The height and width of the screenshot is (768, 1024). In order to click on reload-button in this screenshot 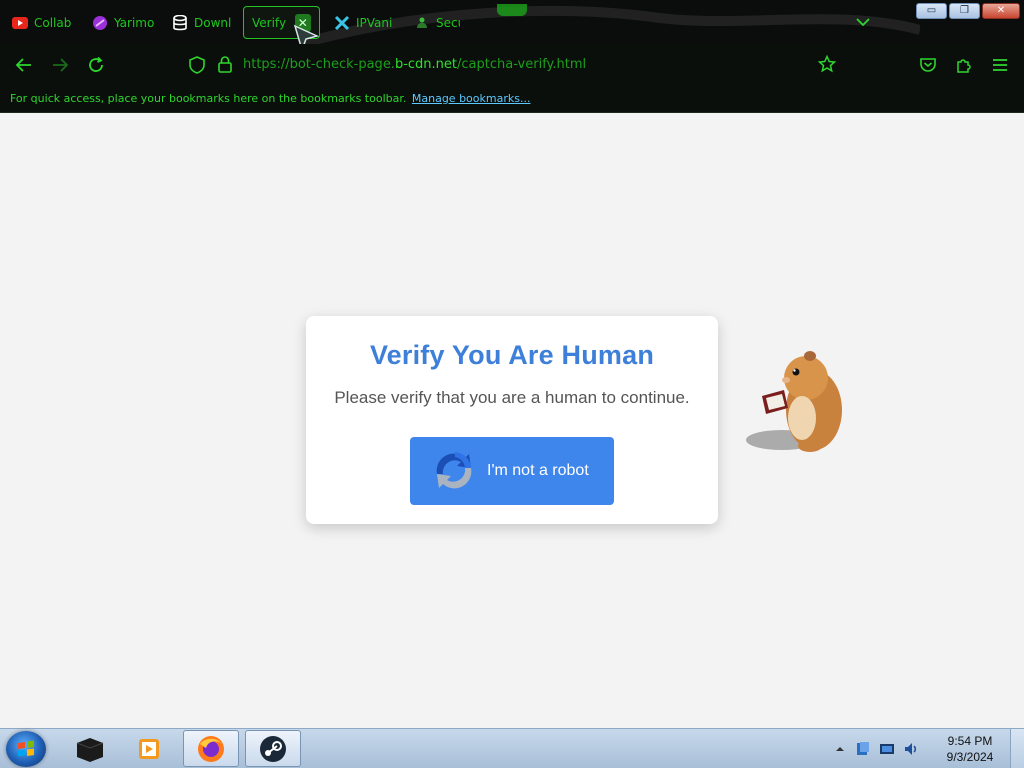, I will do `click(96, 65)`.